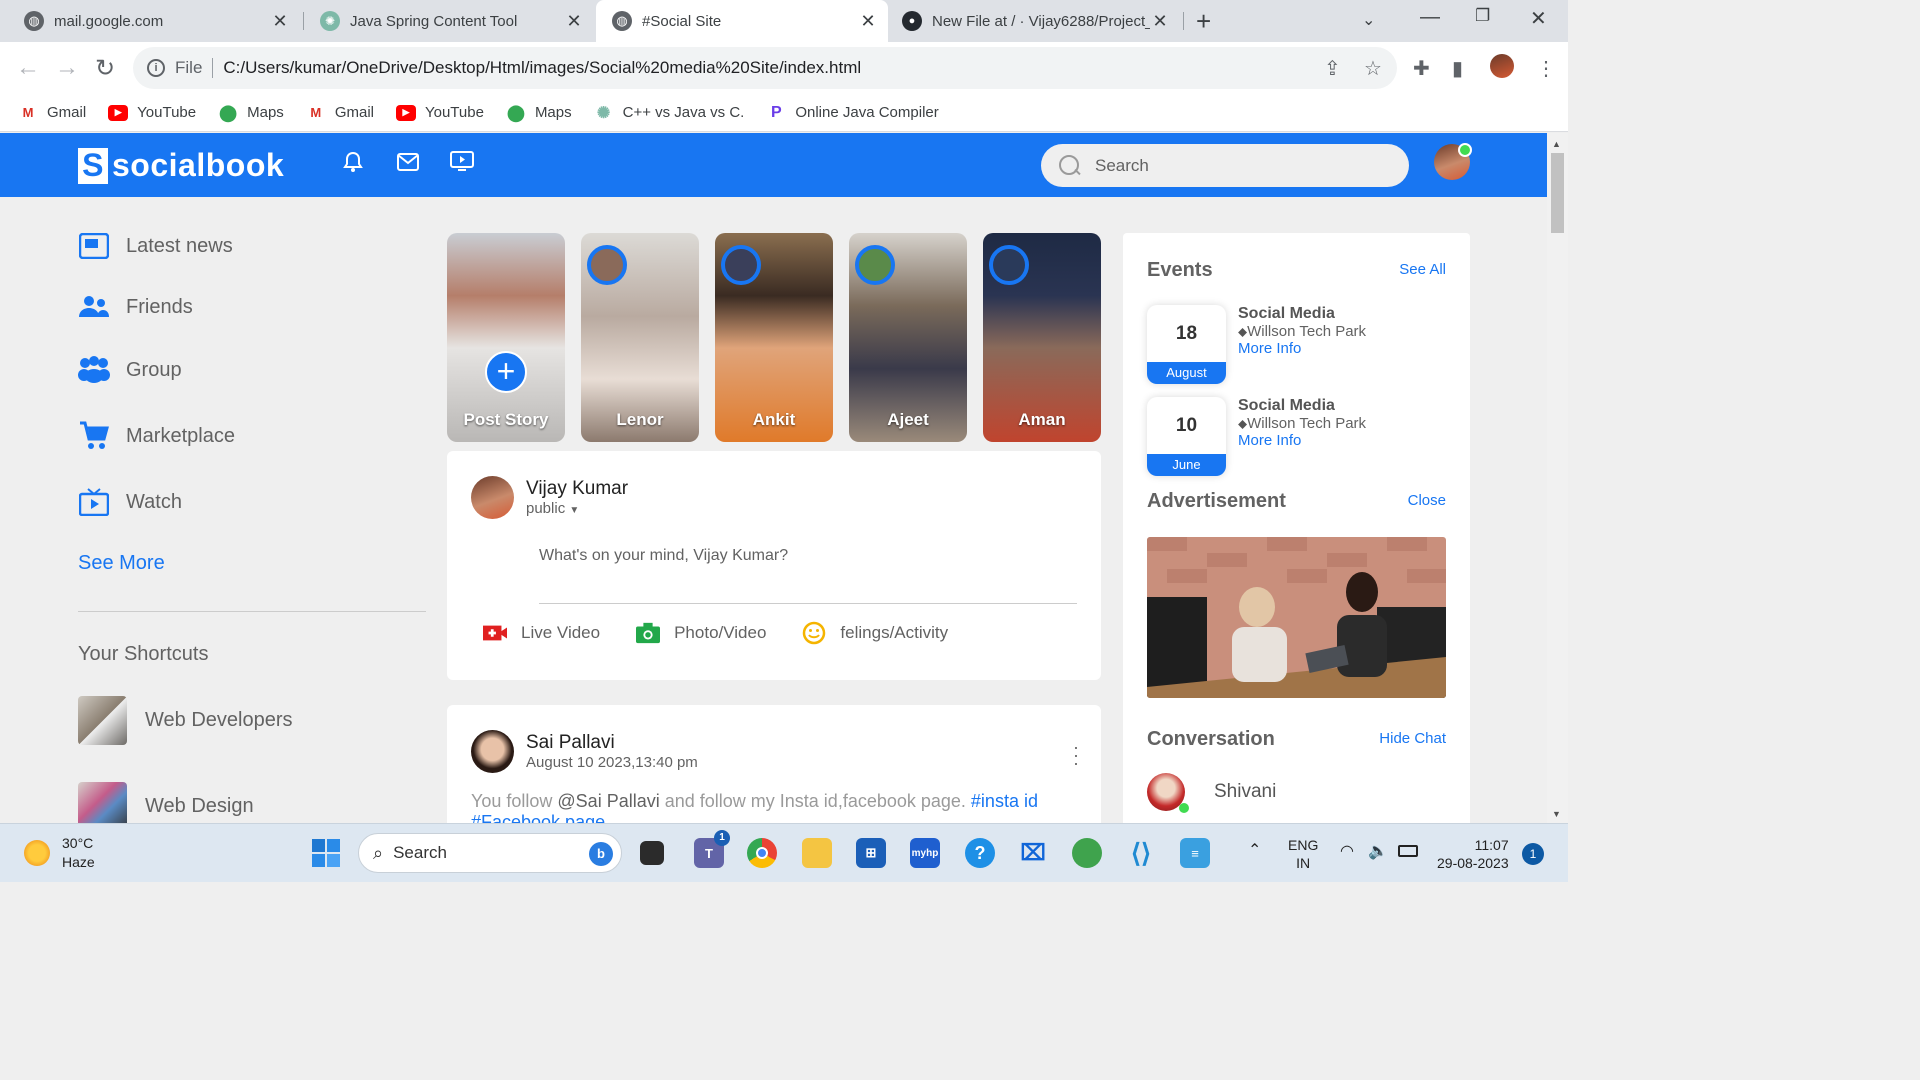 This screenshot has width=1920, height=1080. What do you see at coordinates (150, 21) in the screenshot?
I see `browser-tab-gmail: ◍ mail.google.com ✕` at bounding box center [150, 21].